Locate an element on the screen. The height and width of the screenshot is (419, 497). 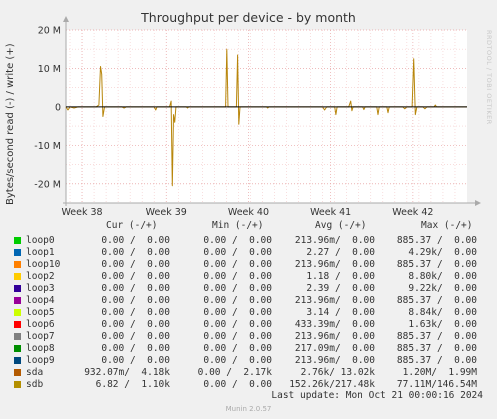
legend-value-max: 8.80k/ 0.00 is located at coordinates (442, 276).